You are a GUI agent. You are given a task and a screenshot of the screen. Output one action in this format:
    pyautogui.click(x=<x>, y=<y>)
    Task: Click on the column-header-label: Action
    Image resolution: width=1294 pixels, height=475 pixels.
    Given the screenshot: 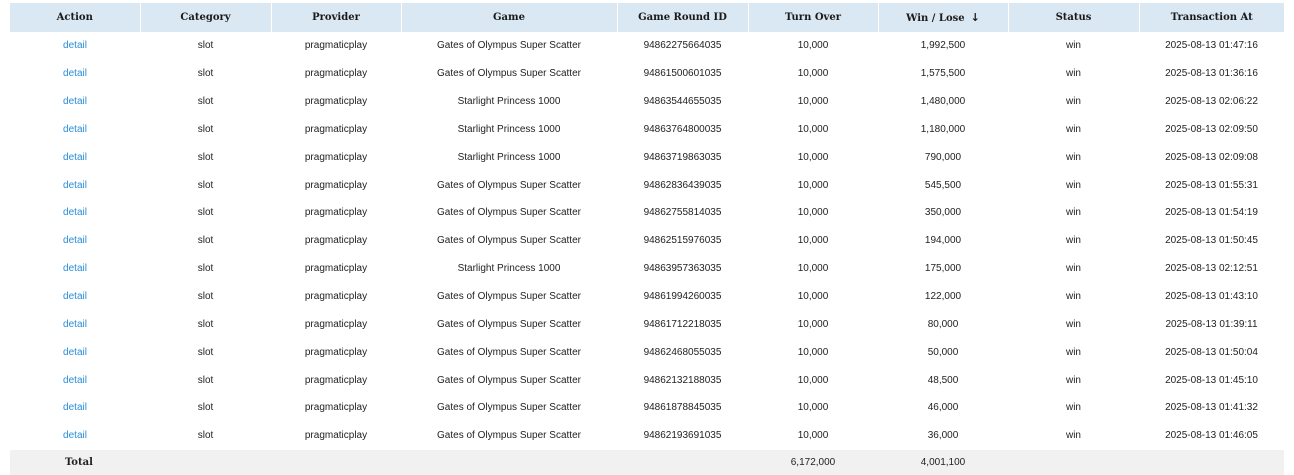 What is the action you would take?
    pyautogui.click(x=74, y=17)
    